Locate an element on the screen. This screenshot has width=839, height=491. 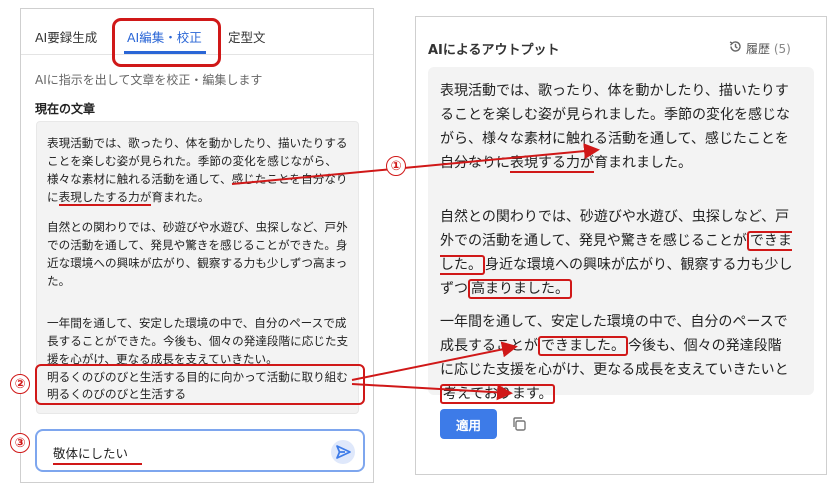
annotation-number-2: ② is located at coordinates (20, 384).